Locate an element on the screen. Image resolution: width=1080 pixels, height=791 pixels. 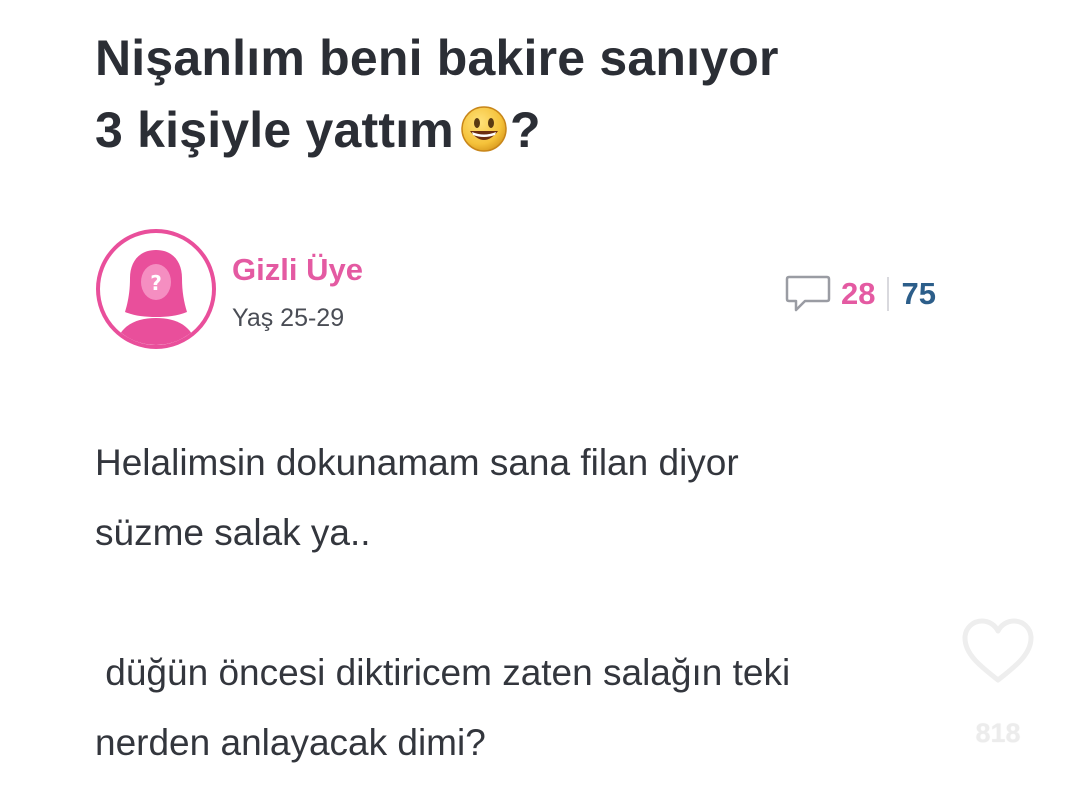
grinning-face-emoji-icon is located at coordinates (484, 126).